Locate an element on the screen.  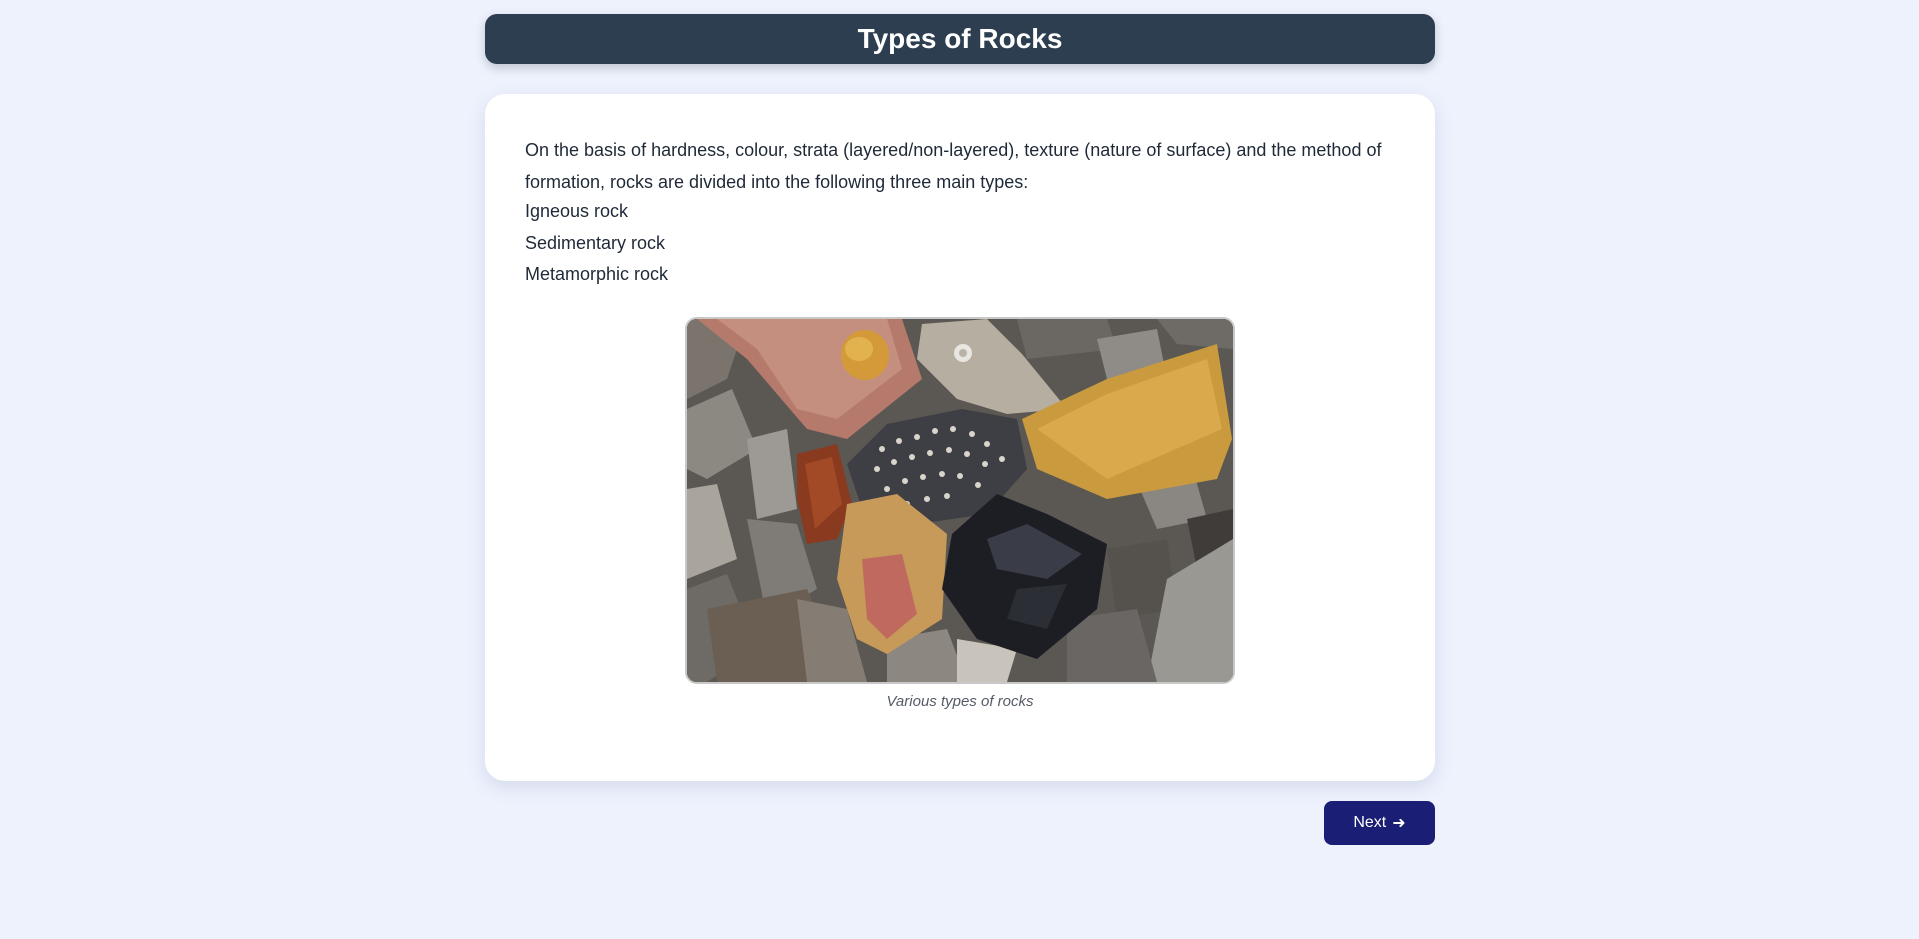
rocks-photo-illustration is located at coordinates (960, 500).